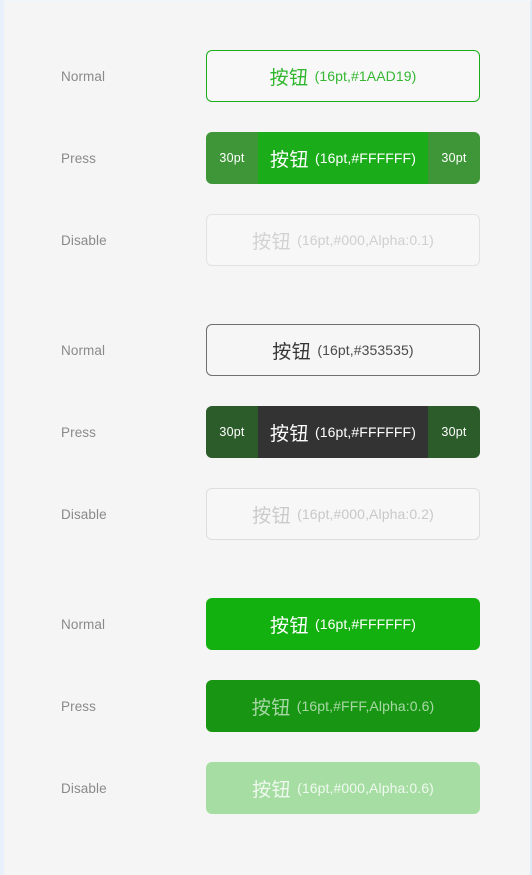 The height and width of the screenshot is (875, 532). I want to click on spec-row-normal: Normal 按钮 (16pt,#1AAD19), so click(267, 76).